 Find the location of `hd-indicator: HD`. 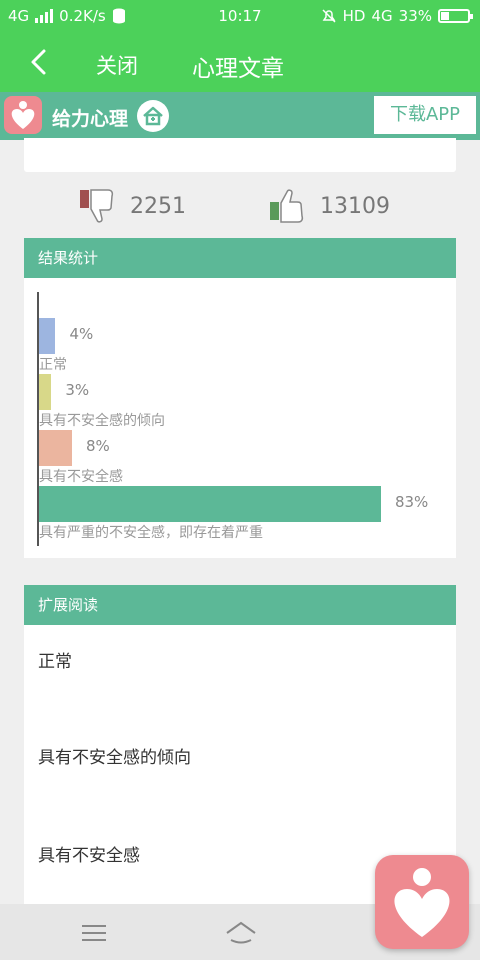

hd-indicator: HD is located at coordinates (354, 16).